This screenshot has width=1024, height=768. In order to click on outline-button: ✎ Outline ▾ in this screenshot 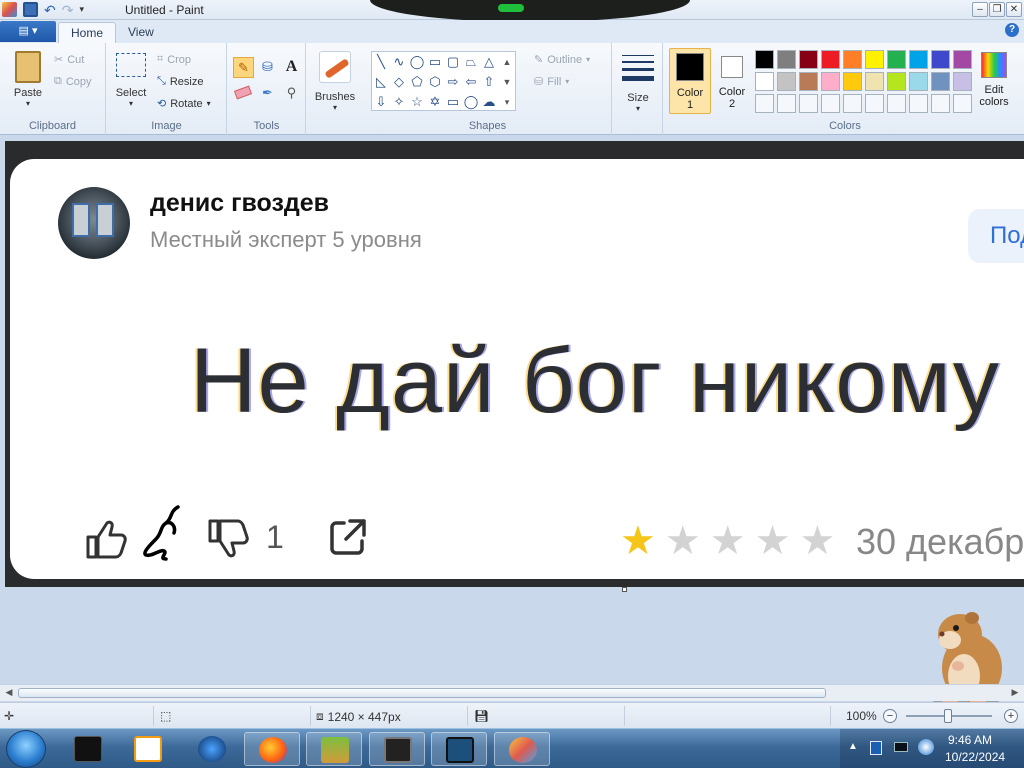, I will do `click(562, 60)`.